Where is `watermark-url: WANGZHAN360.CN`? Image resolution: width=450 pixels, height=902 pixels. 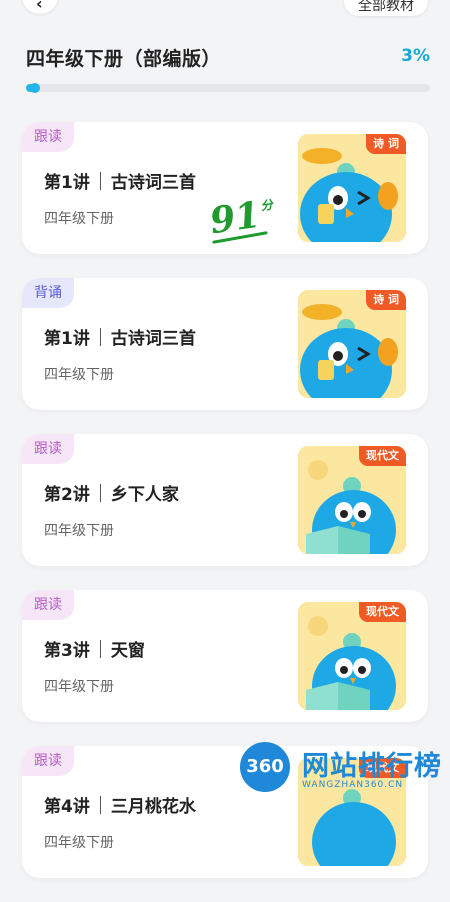 watermark-url: WANGZHAN360.CN is located at coordinates (353, 785).